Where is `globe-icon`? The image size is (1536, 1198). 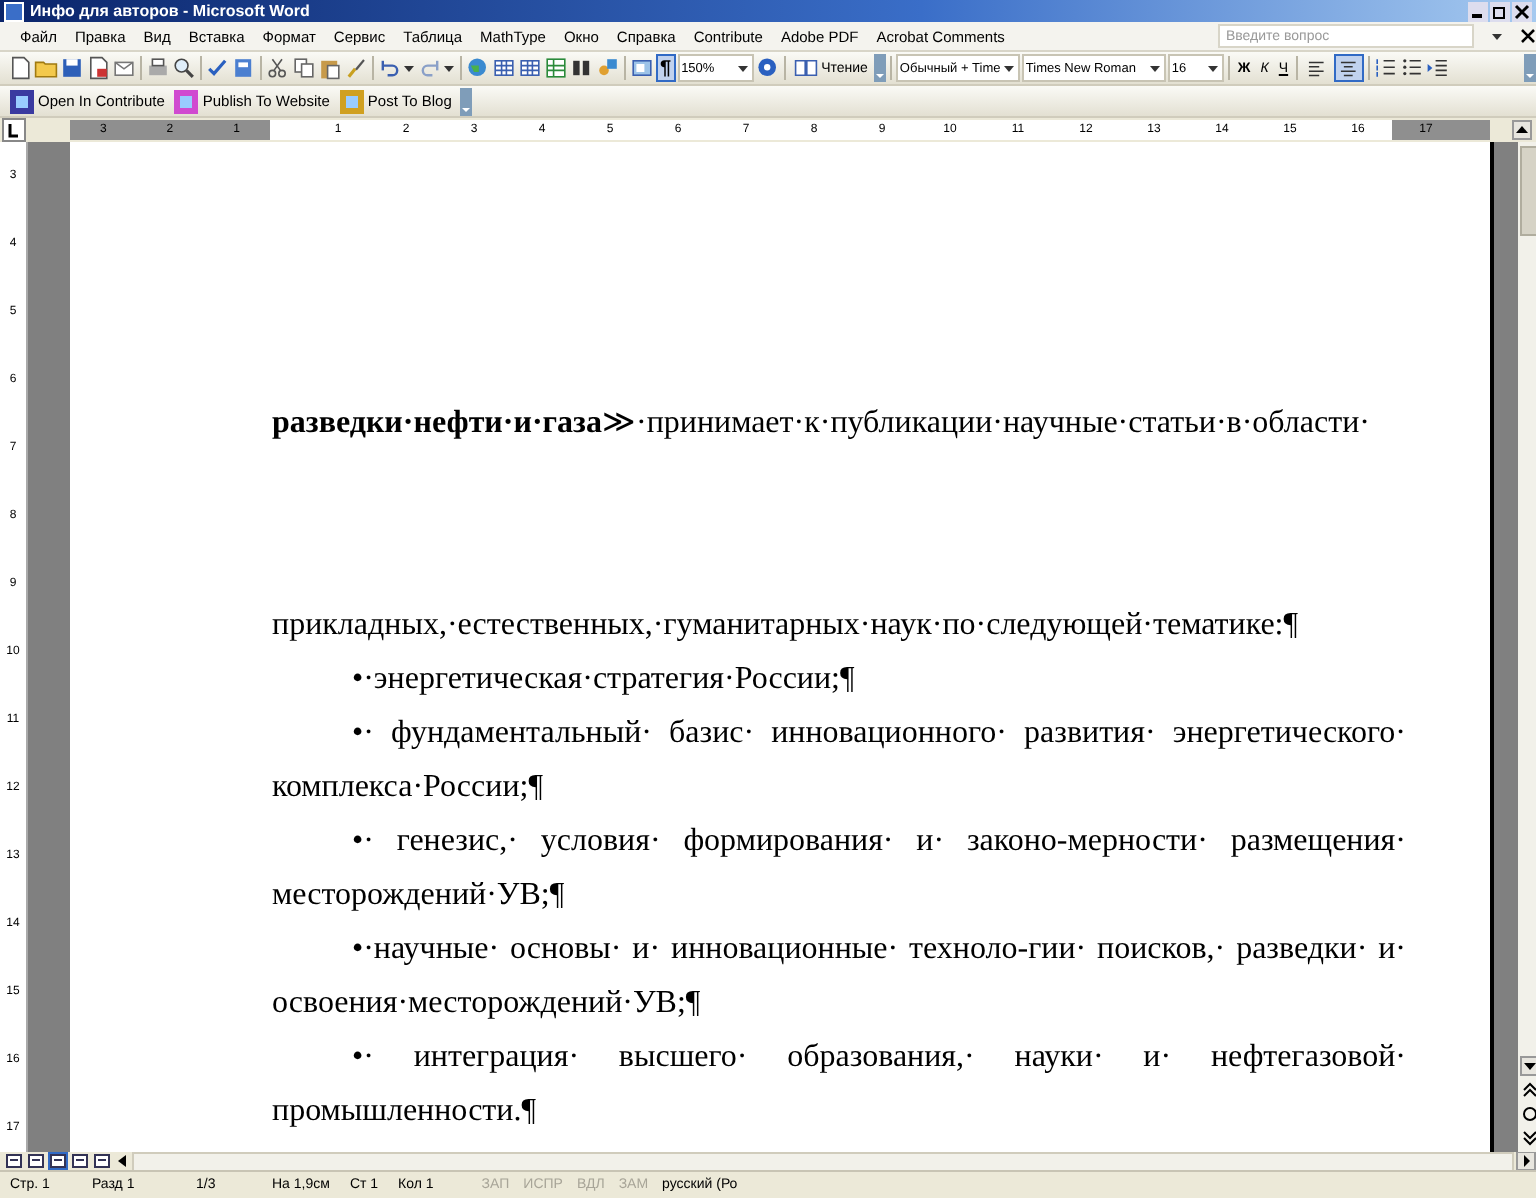 globe-icon is located at coordinates (478, 68).